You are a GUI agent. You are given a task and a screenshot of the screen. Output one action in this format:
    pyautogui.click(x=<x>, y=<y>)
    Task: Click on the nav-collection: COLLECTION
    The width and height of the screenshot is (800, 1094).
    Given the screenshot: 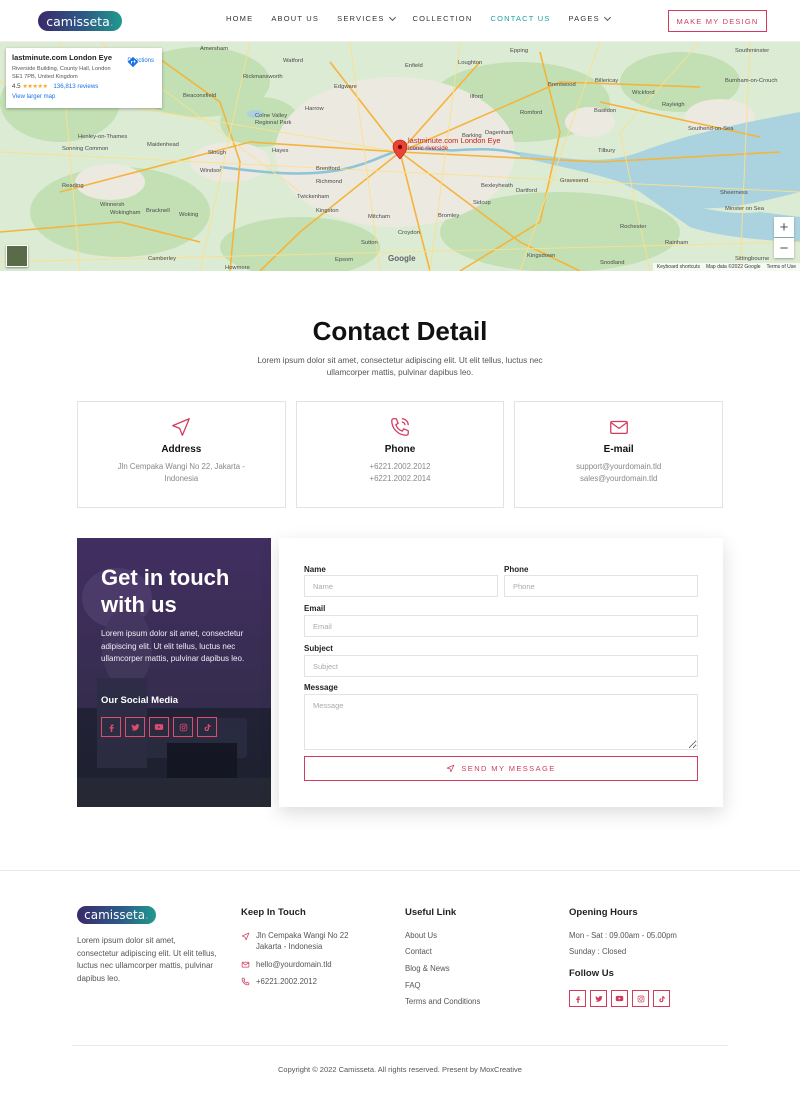 What is the action you would take?
    pyautogui.click(x=443, y=18)
    